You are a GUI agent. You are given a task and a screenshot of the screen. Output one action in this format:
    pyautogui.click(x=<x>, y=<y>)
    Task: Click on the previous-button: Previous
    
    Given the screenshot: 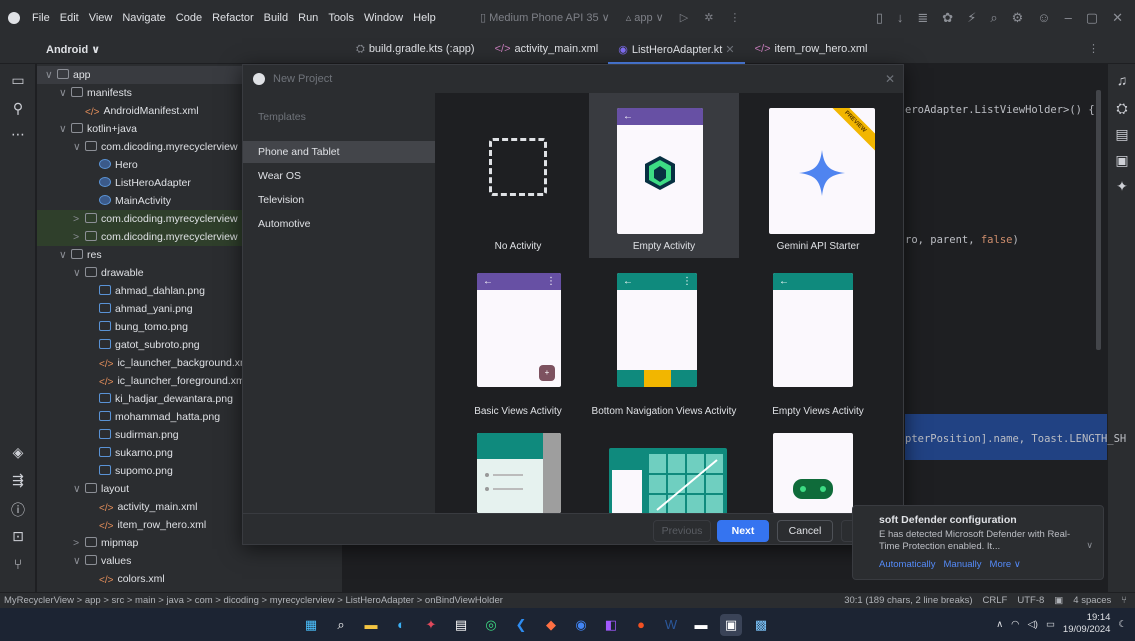 What is the action you would take?
    pyautogui.click(x=682, y=531)
    